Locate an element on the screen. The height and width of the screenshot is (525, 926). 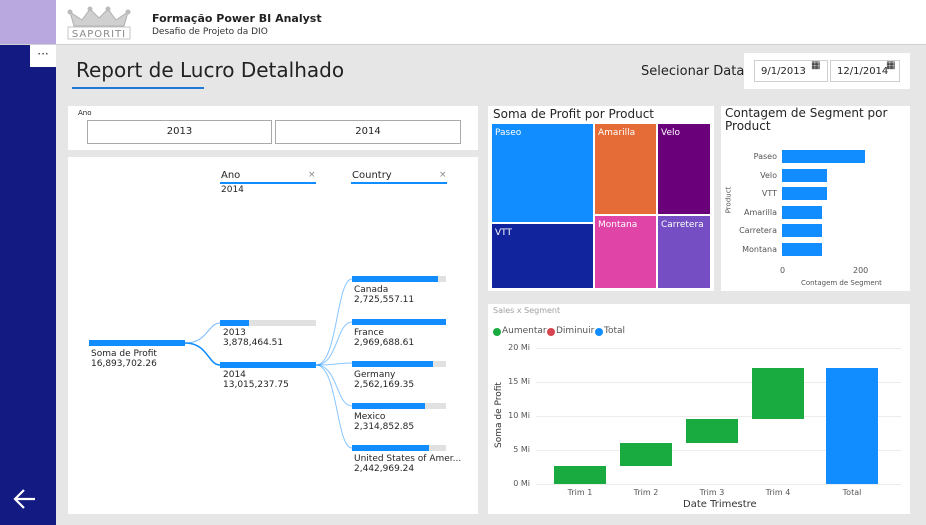
country-value: 2,725,557.11 is located at coordinates (384, 300).